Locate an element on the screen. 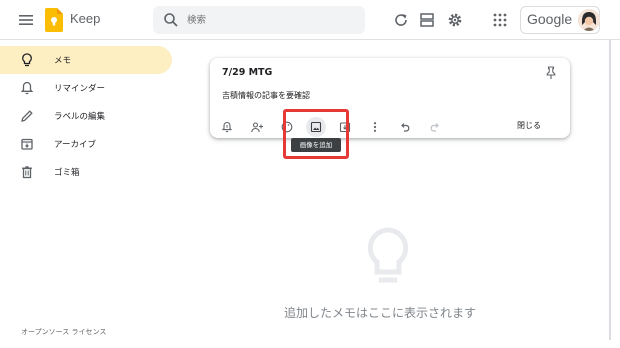 The height and width of the screenshot is (348, 620). menu-icon is located at coordinates (26, 20).